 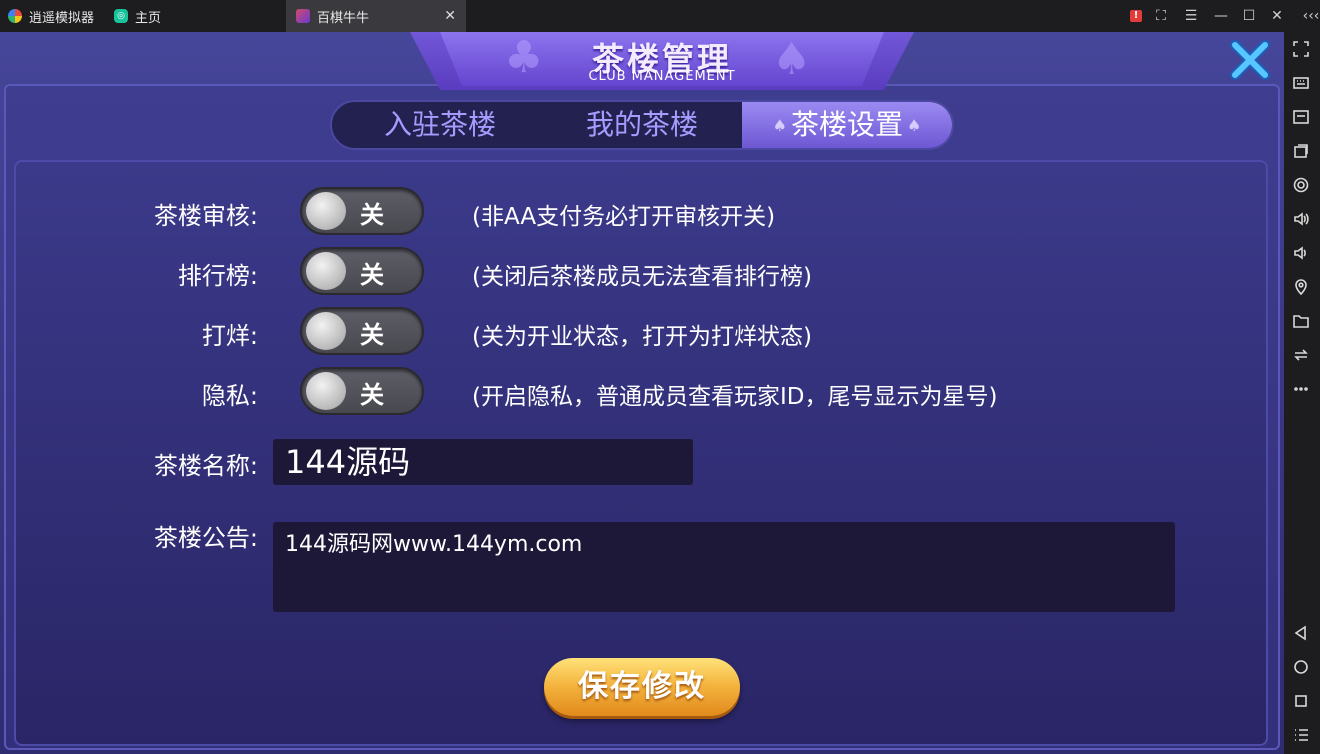 What do you see at coordinates (1277, 16) in the screenshot?
I see `close-window-icon: ✕` at bounding box center [1277, 16].